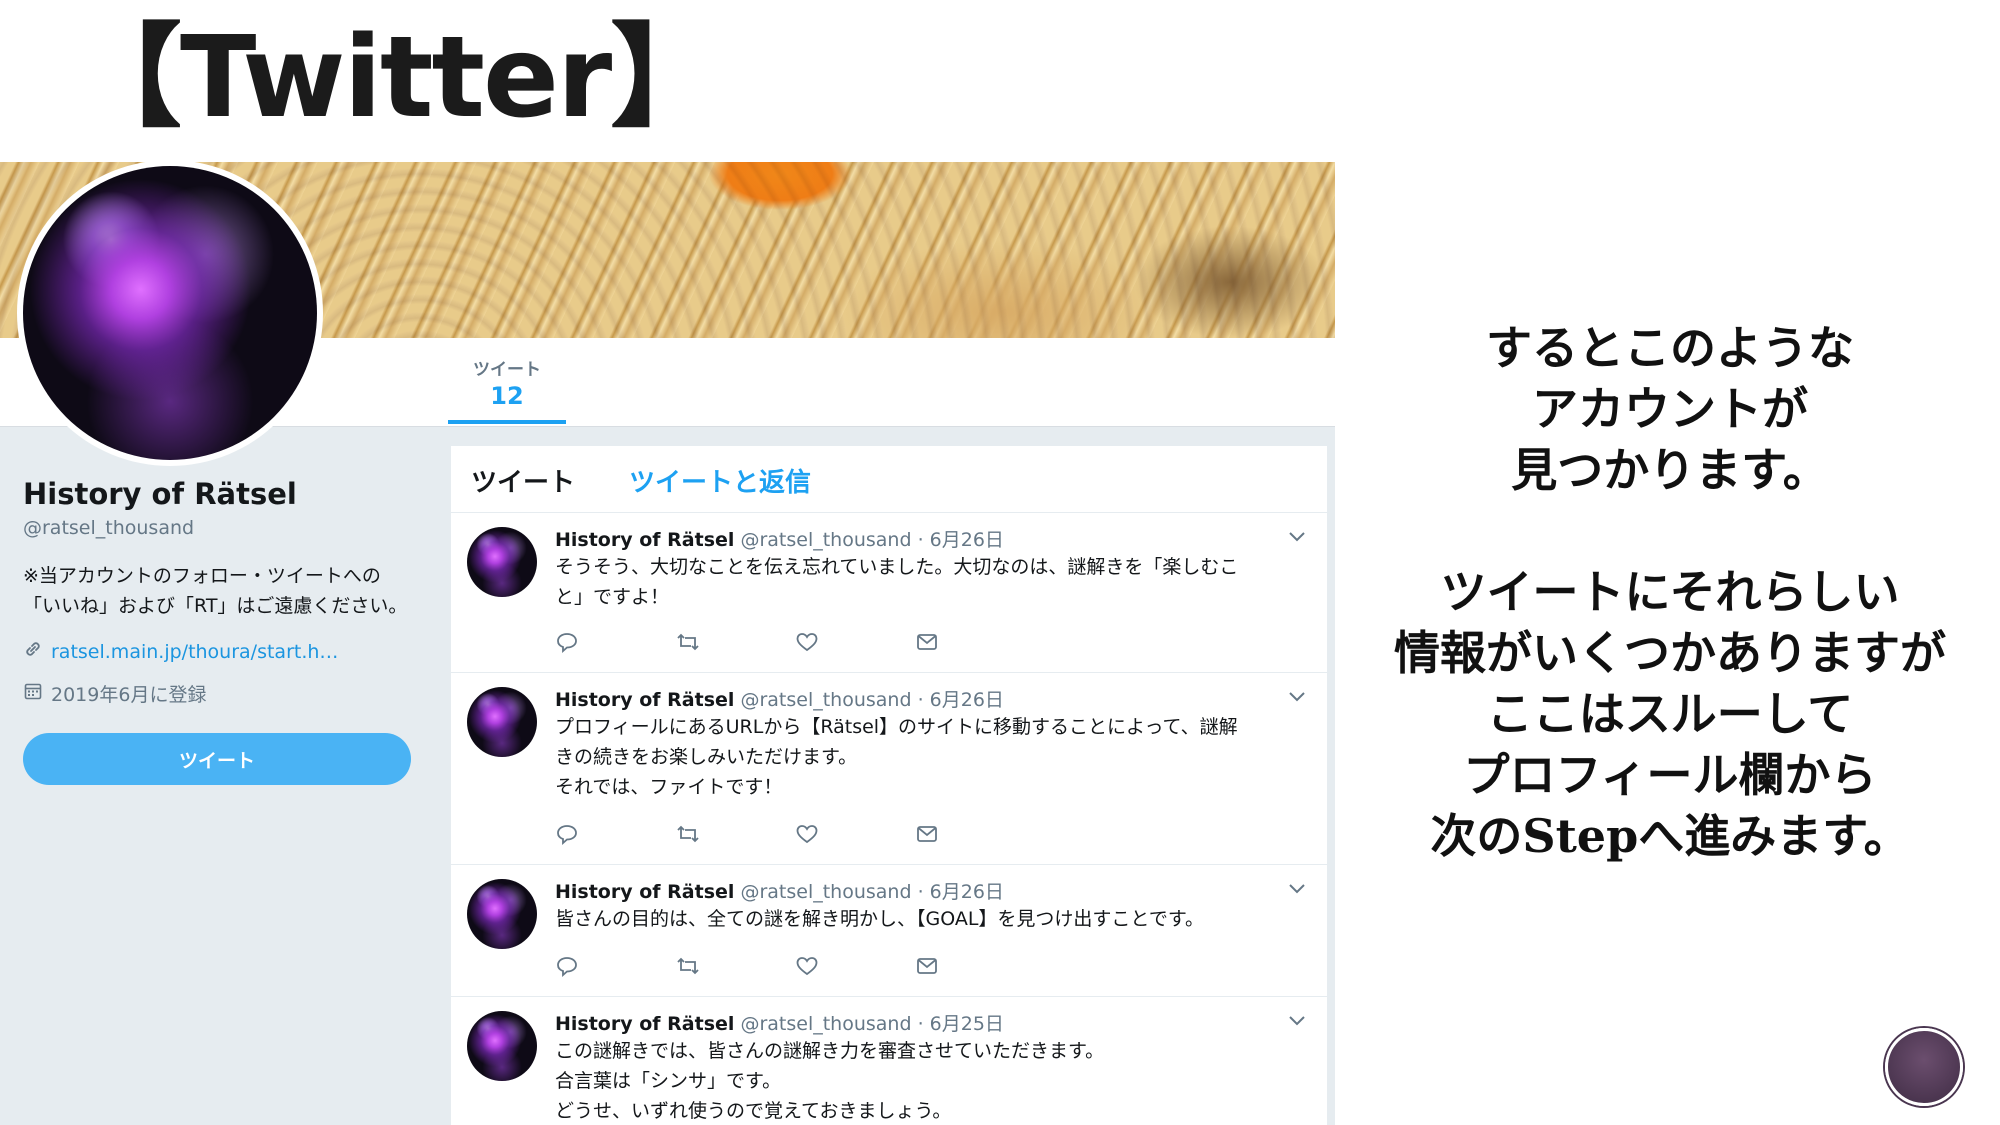 This screenshot has height=1125, width=2000. What do you see at coordinates (668, 1081) in the screenshot?
I see `tweet-text-line: 合言葉は「シンサ」です。` at bounding box center [668, 1081].